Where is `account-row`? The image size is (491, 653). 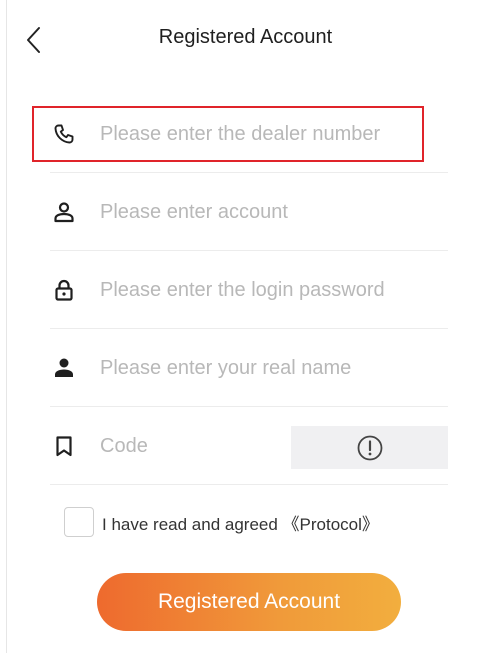
account-row is located at coordinates (249, 212).